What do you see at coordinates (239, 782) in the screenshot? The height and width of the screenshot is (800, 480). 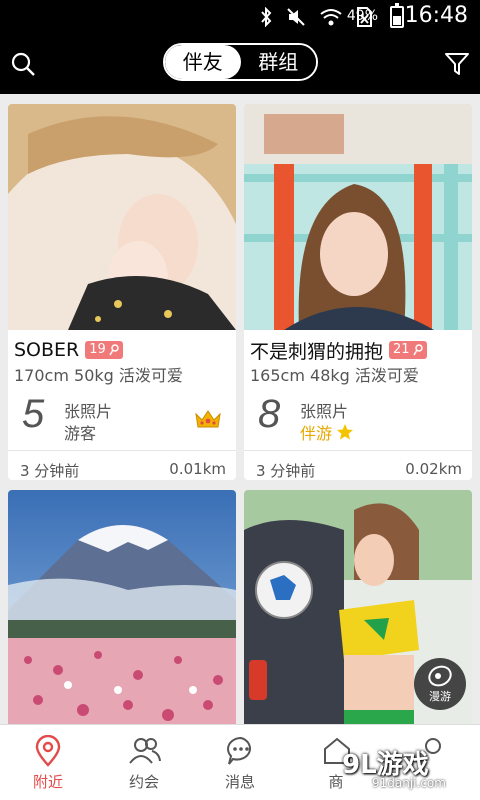 I see `tab-label: 消息` at bounding box center [239, 782].